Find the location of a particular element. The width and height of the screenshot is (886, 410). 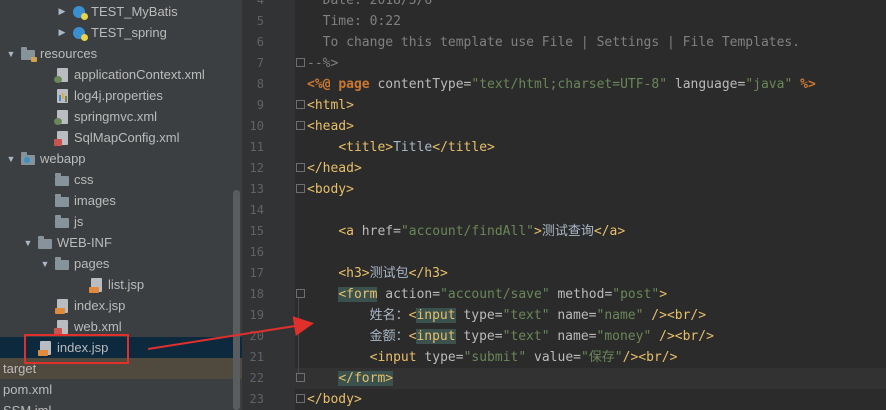

tree-item: ▼ WEB-INF is located at coordinates (121, 242).